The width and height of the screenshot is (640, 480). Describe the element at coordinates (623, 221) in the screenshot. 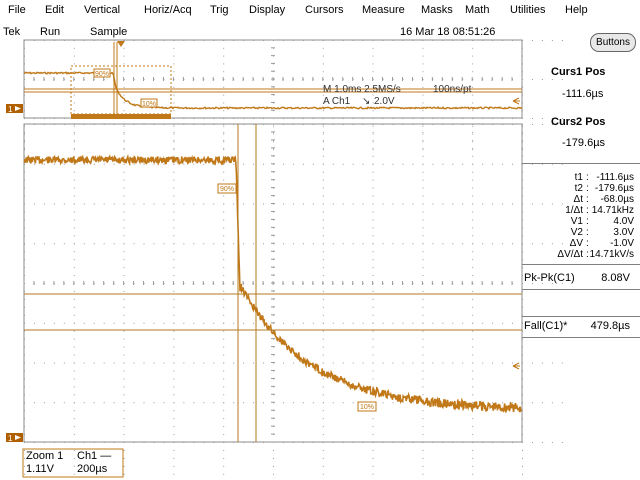

I see `cursor-readout-value: 4.0V` at that location.